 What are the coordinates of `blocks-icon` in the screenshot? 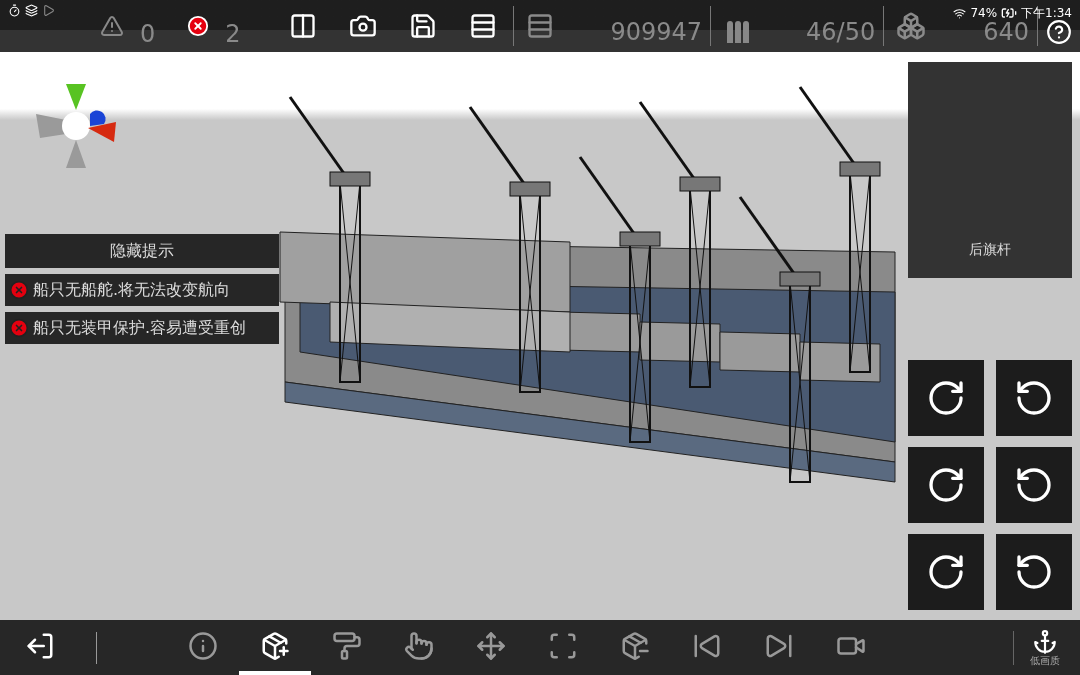 It's located at (911, 26).